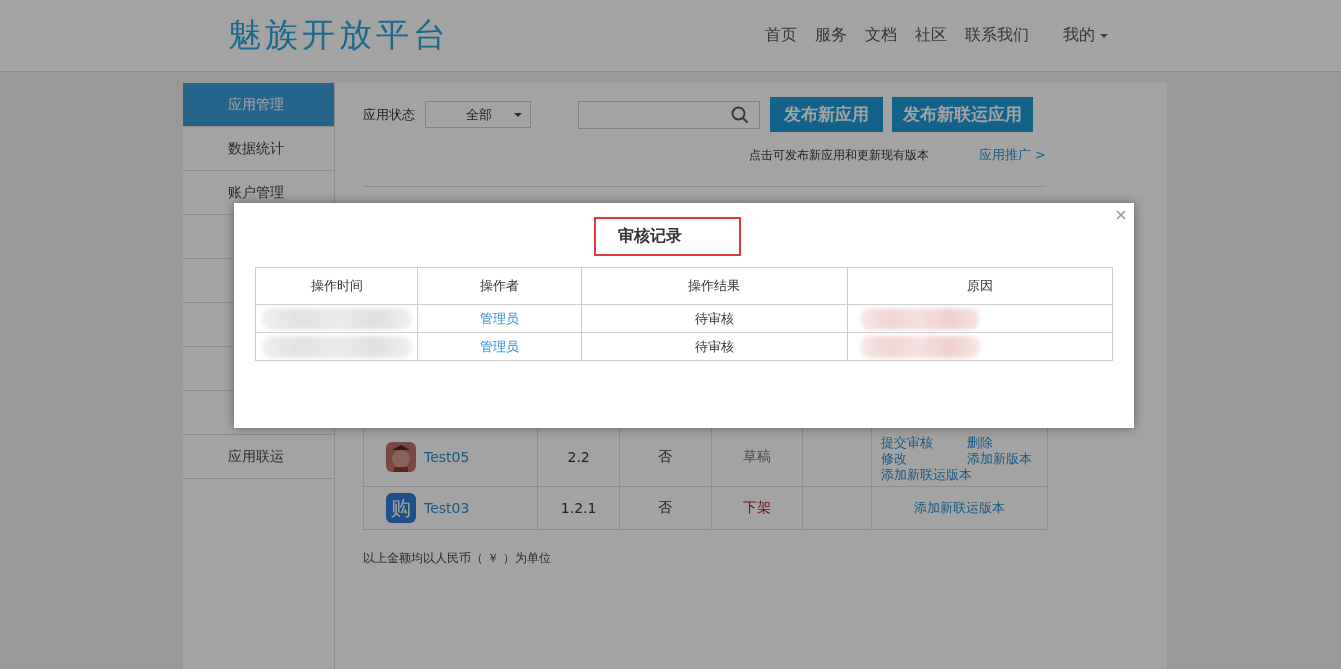 This screenshot has height=669, width=1341. I want to click on action-link: 删除, so click(1006, 443).